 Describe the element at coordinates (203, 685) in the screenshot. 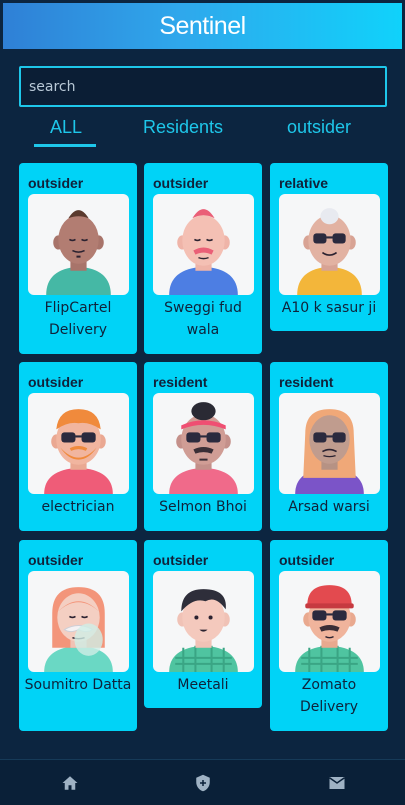

I see `person-name: Meetali` at that location.